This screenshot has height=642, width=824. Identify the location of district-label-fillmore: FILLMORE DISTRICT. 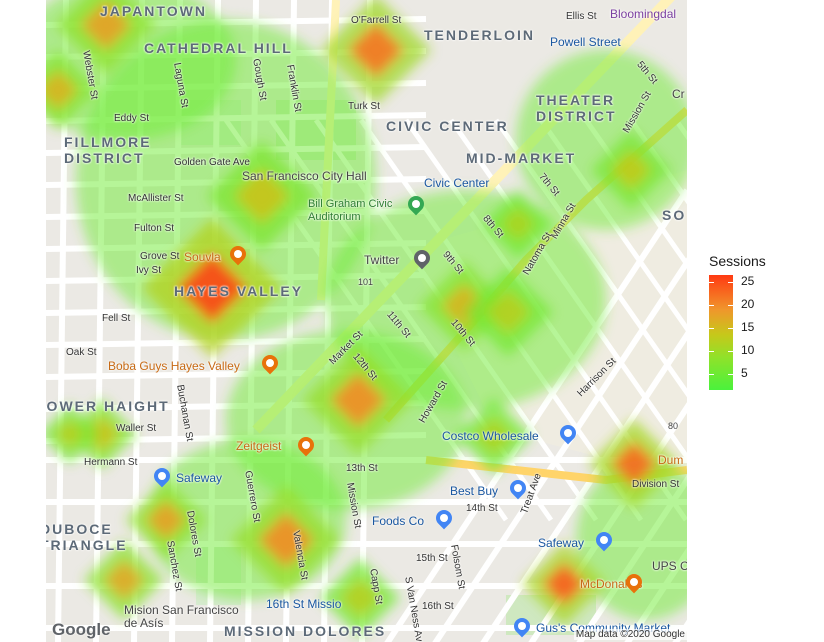
(114, 150).